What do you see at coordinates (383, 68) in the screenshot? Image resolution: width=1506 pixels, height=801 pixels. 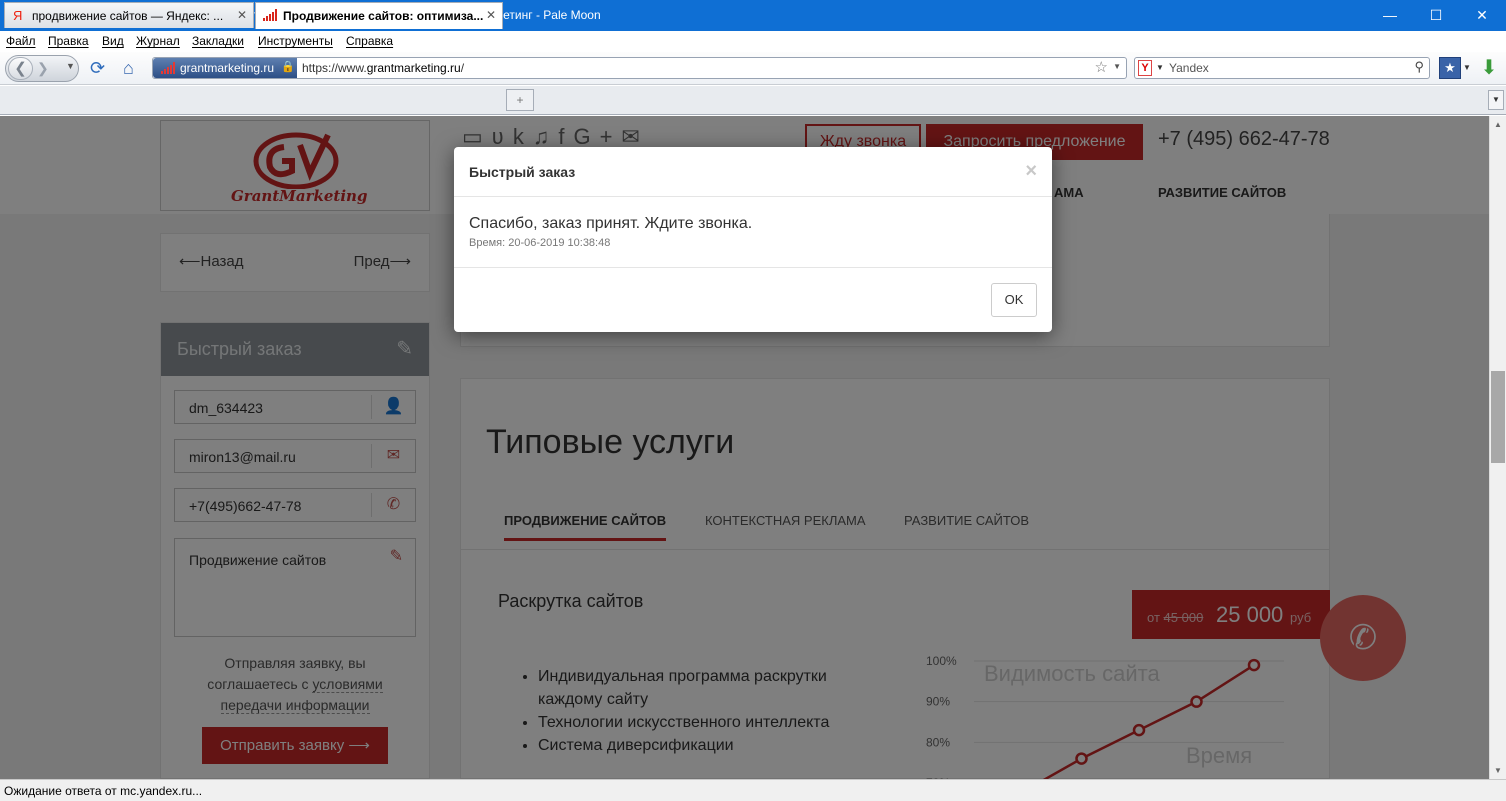 I see `url-text: https://www.grantmarketing.ru/` at bounding box center [383, 68].